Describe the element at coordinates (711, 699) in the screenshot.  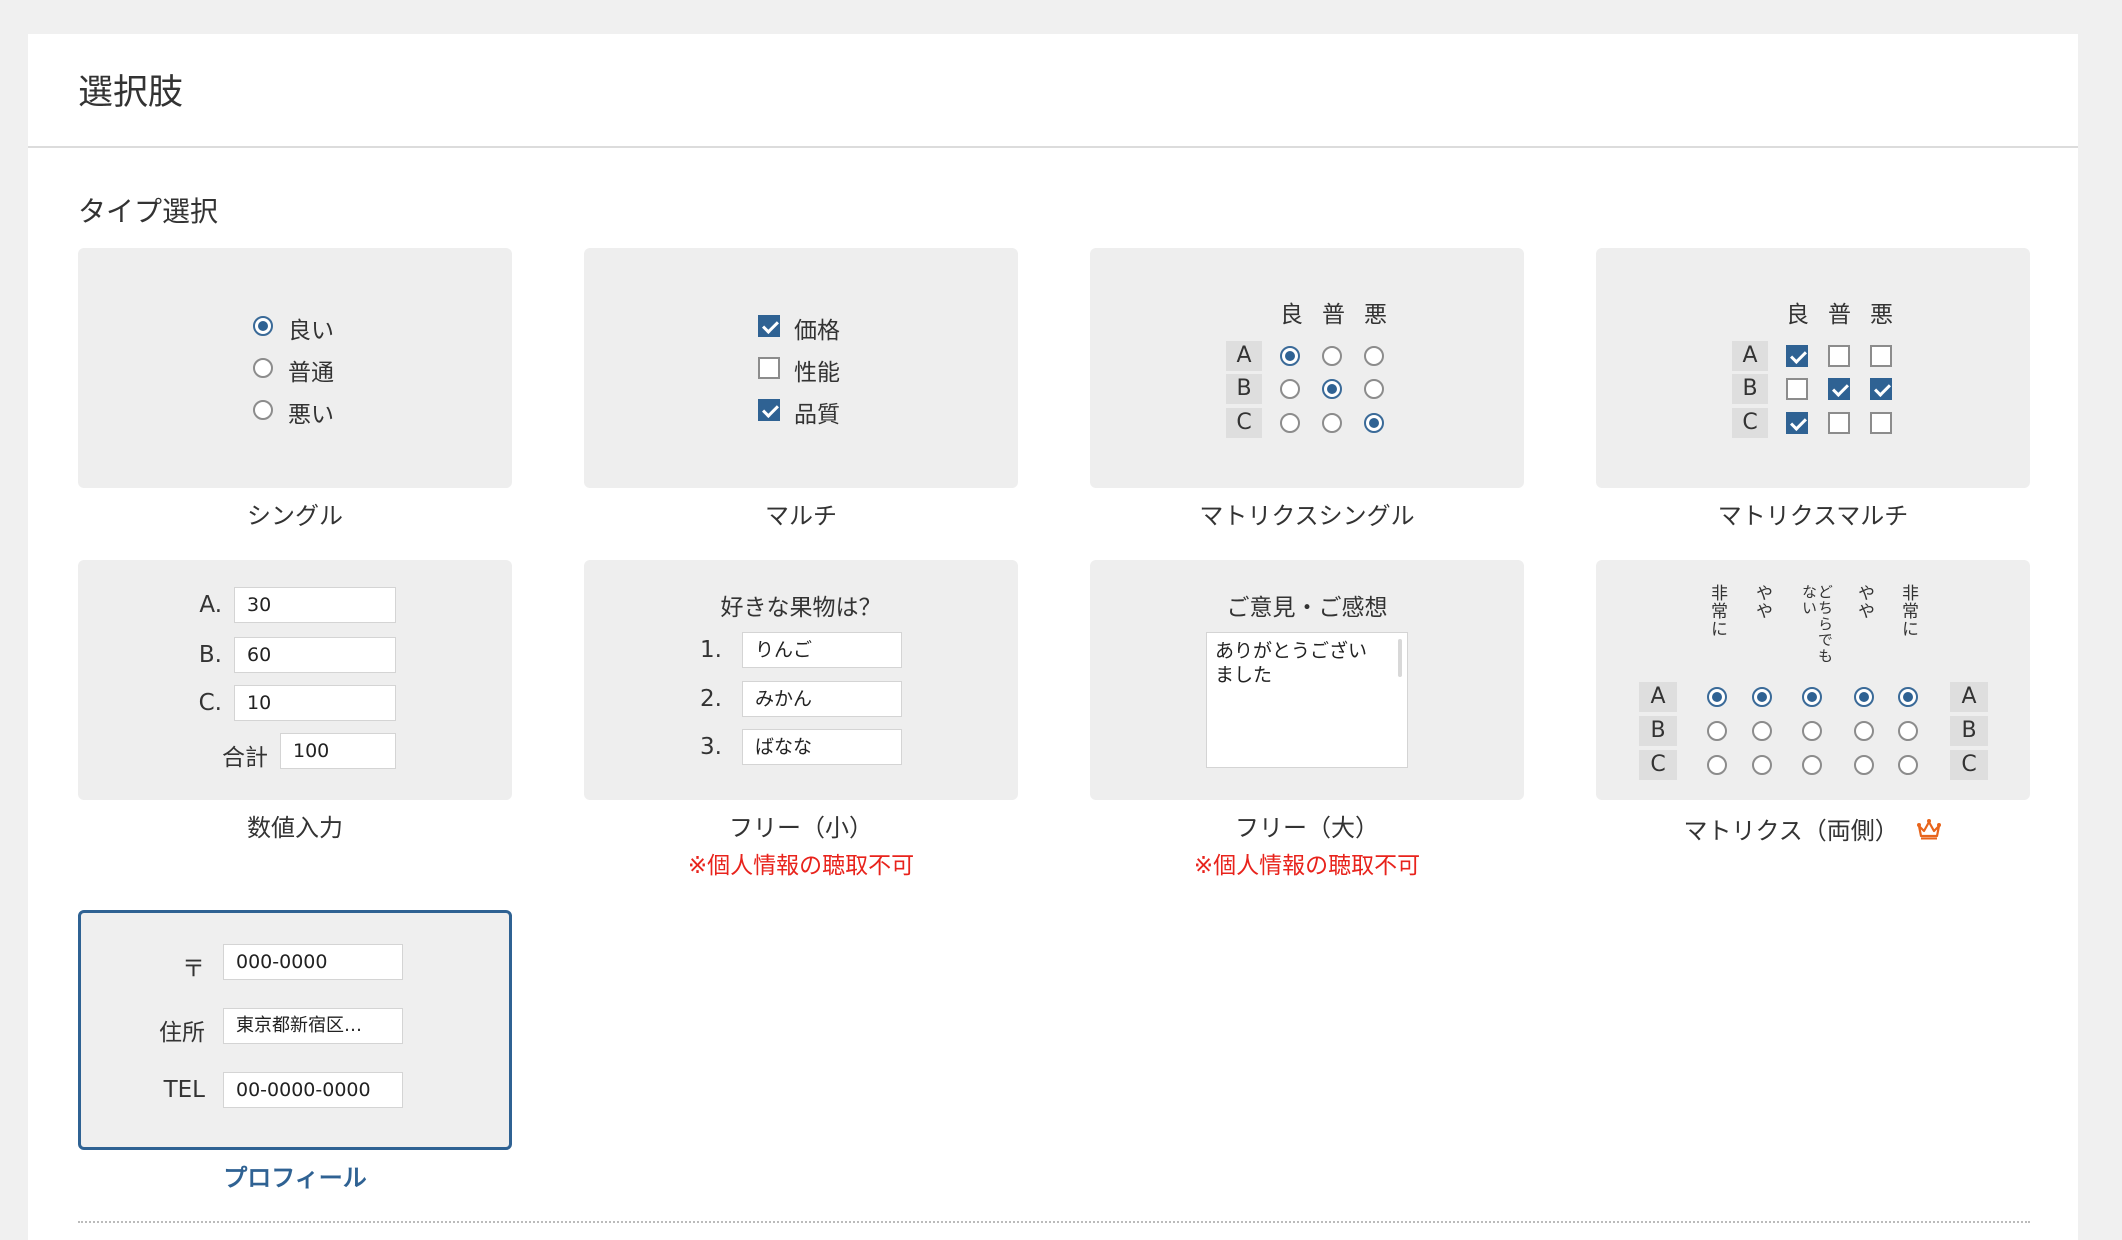
I see `input-label: 2.` at that location.